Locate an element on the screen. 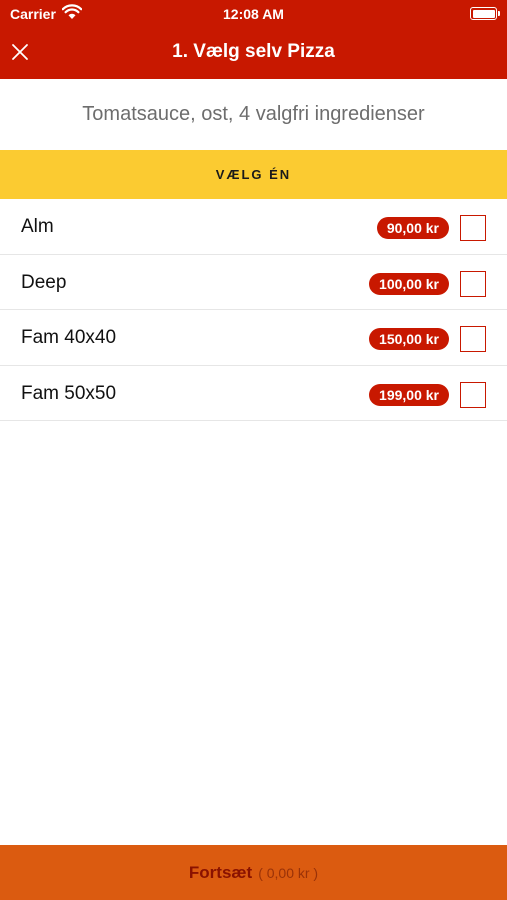 This screenshot has height=900, width=507. status-time: 12:08 AM is located at coordinates (253, 14).